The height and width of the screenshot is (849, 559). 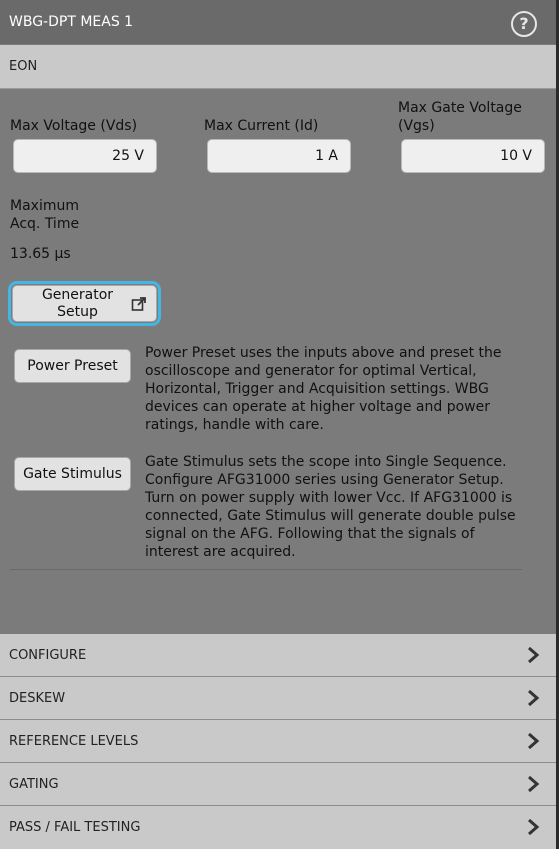 What do you see at coordinates (473, 156) in the screenshot?
I see `max-gate-voltage-field: 10 V` at bounding box center [473, 156].